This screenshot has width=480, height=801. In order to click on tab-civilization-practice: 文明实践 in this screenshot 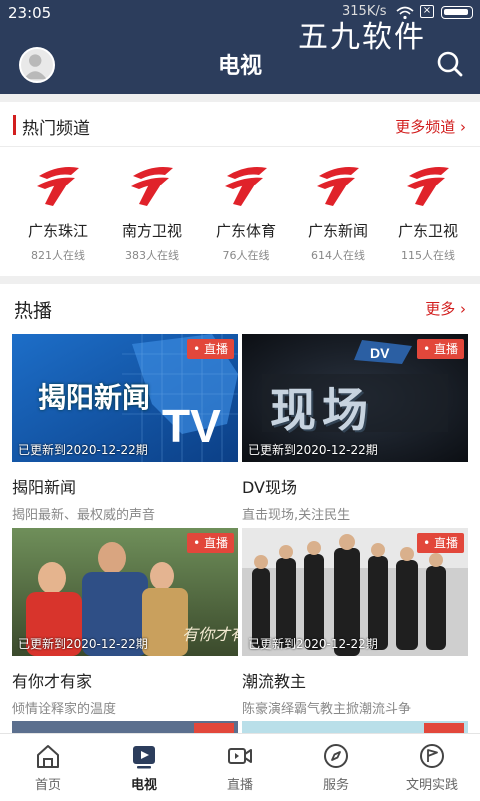, I will do `click(432, 767)`.